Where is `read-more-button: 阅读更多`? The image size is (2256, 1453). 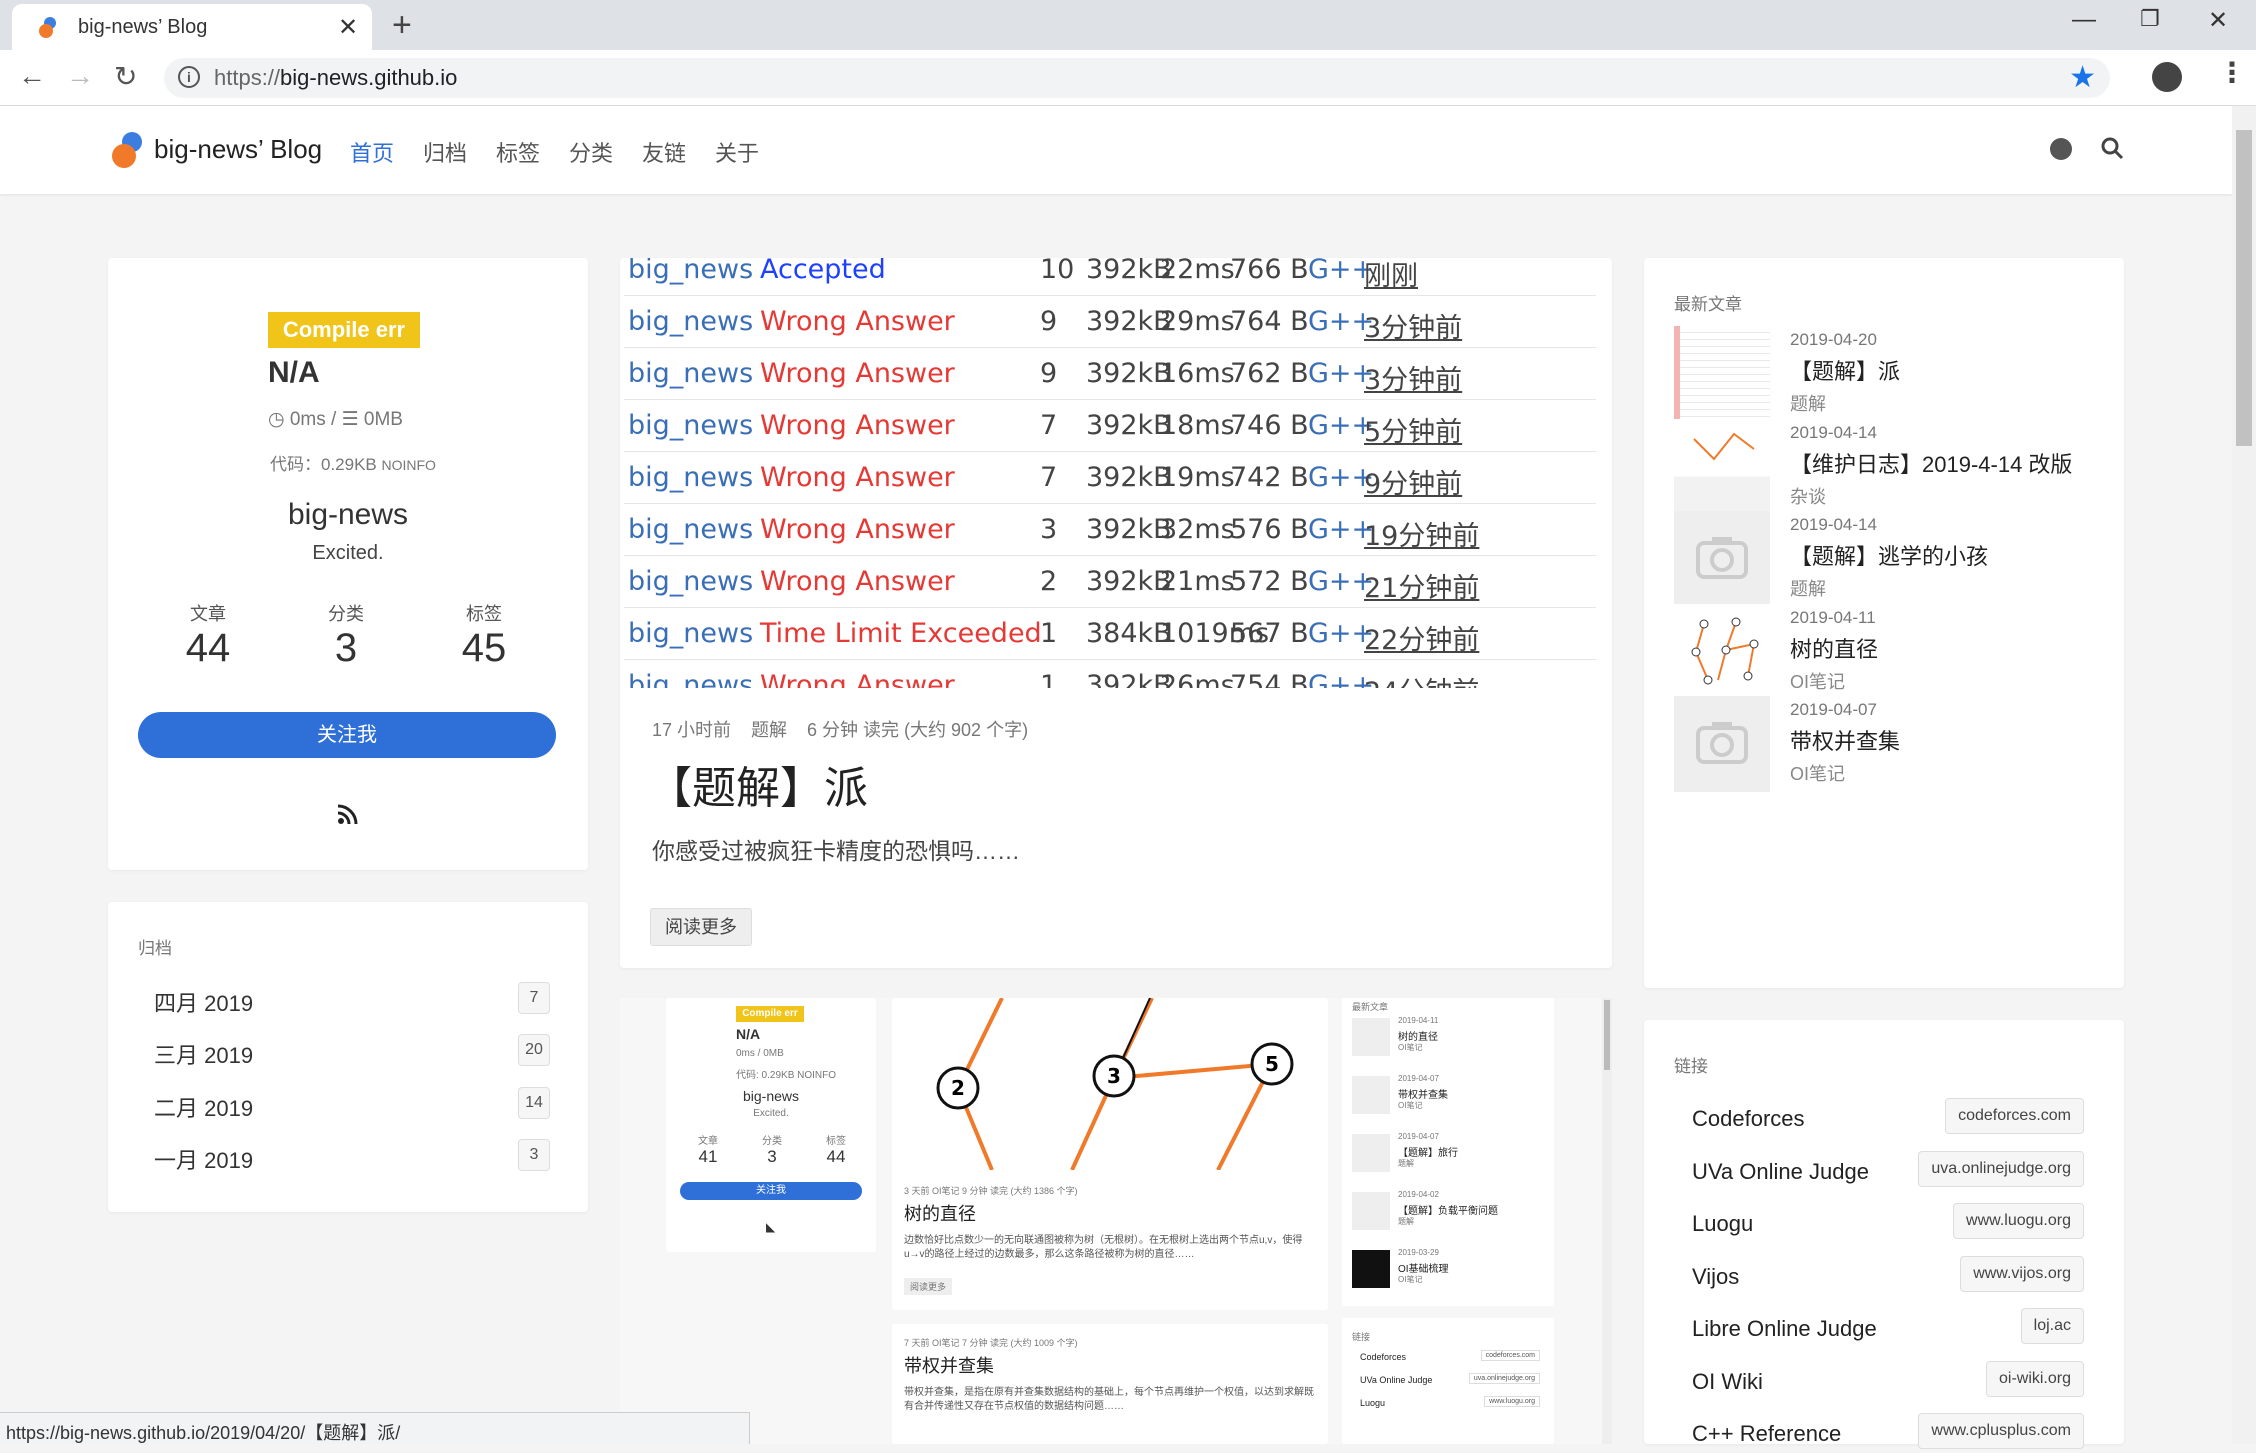 read-more-button: 阅读更多 is located at coordinates (701, 927).